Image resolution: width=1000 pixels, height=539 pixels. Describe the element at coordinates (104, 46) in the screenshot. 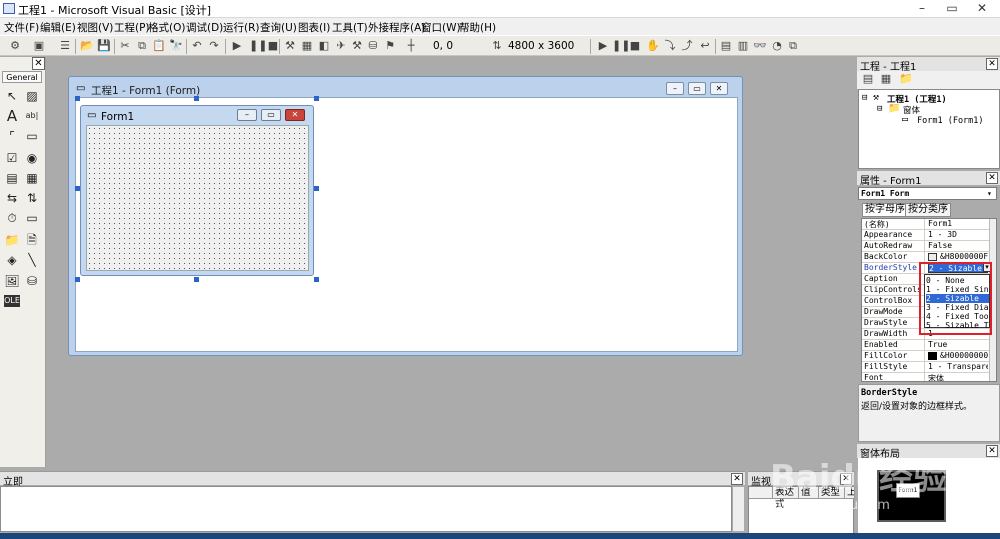

I see `save-project-icon: 💾` at that location.